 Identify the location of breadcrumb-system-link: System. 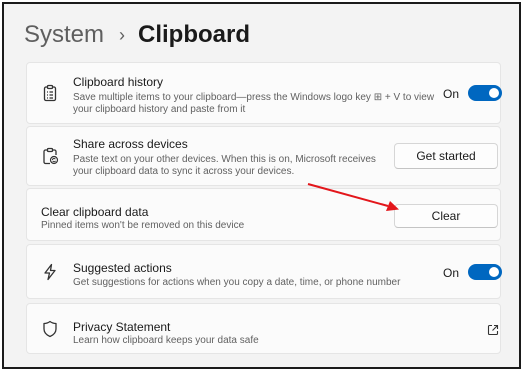
(64, 35).